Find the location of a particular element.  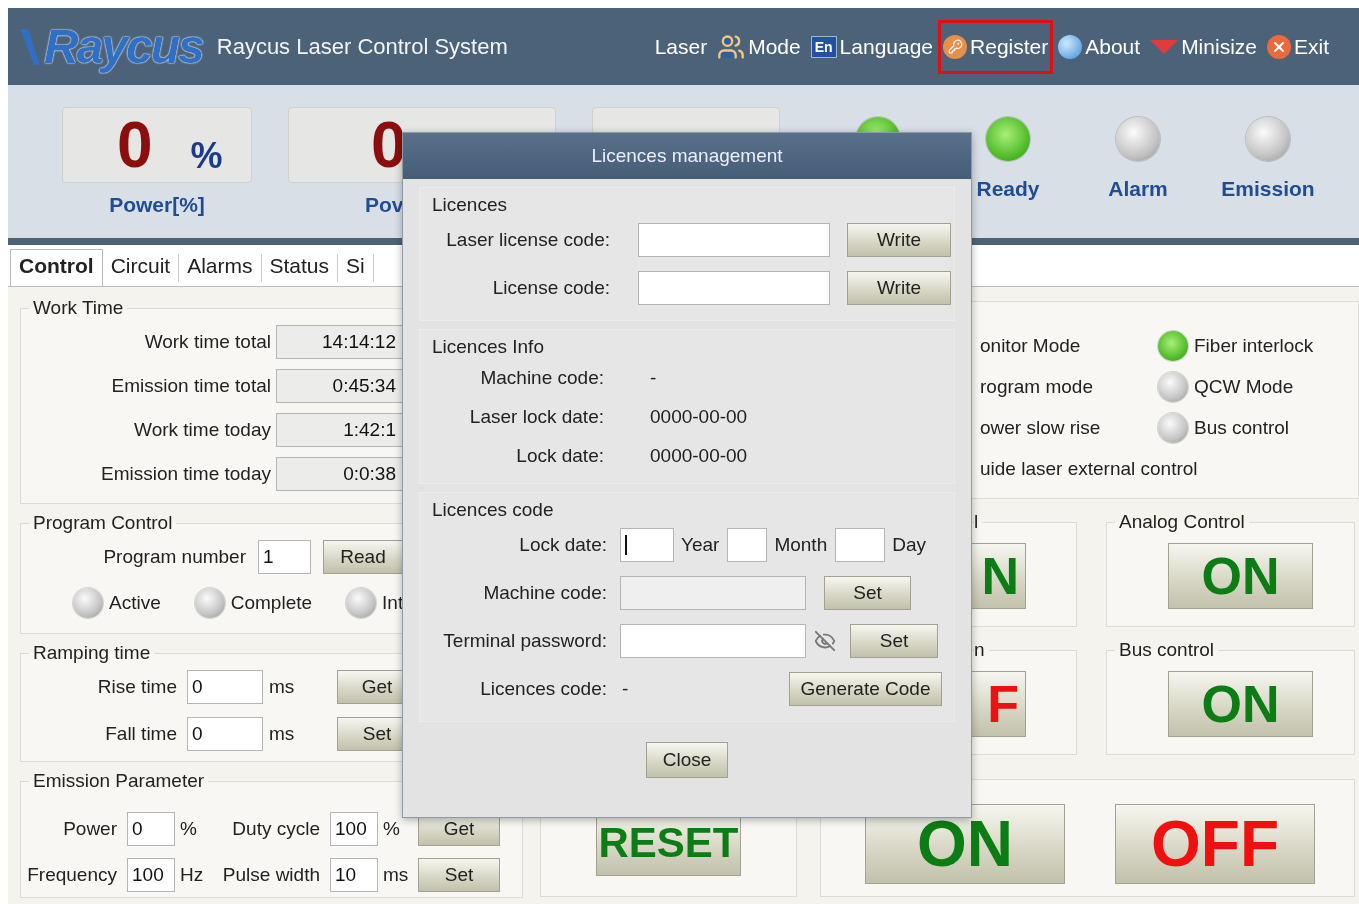

field-label: Fall time is located at coordinates (140, 734).